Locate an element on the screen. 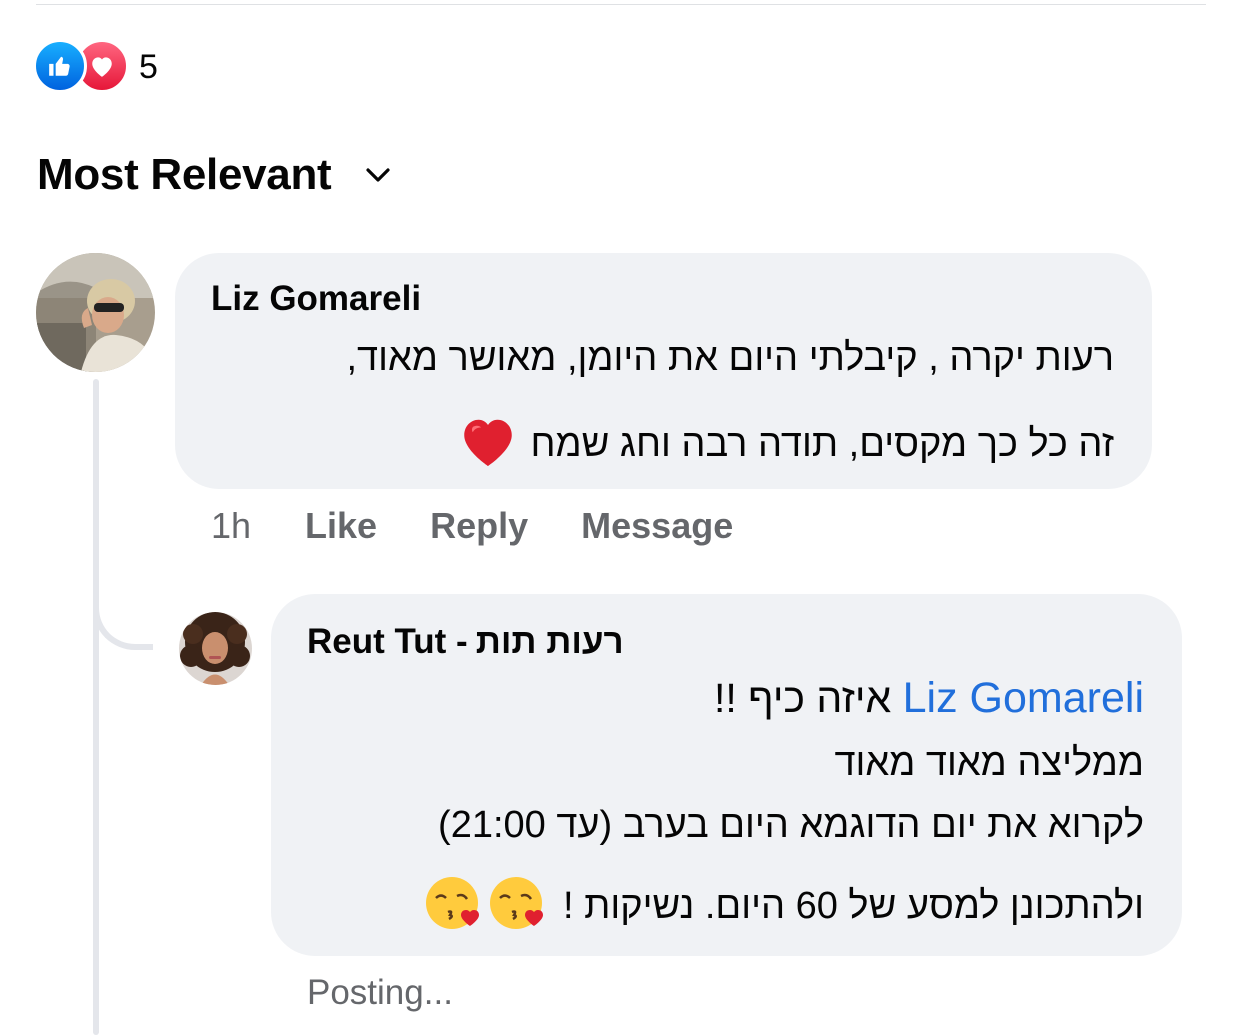 Image resolution: width=1242 pixels, height=1035 pixels. reply-author-name: Reut Tut - is located at coordinates (387, 641).